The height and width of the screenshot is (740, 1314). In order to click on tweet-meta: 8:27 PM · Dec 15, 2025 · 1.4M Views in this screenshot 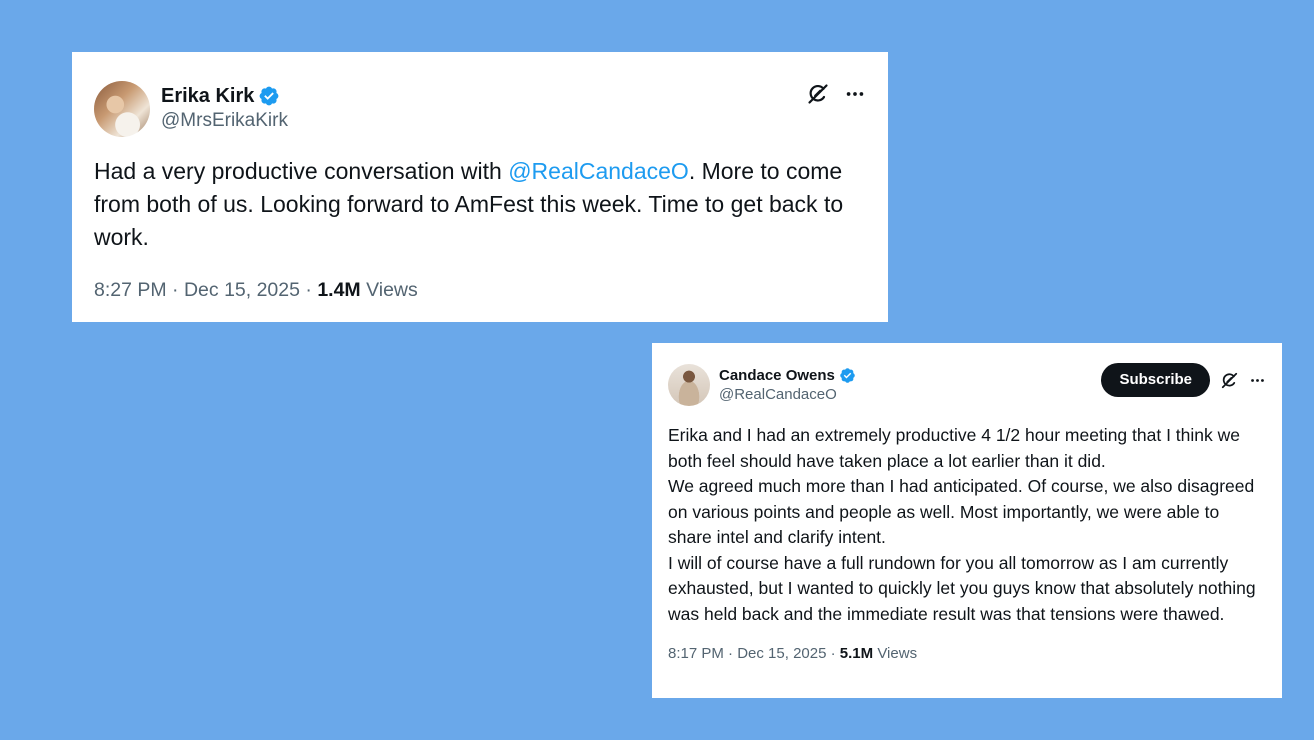, I will do `click(480, 290)`.